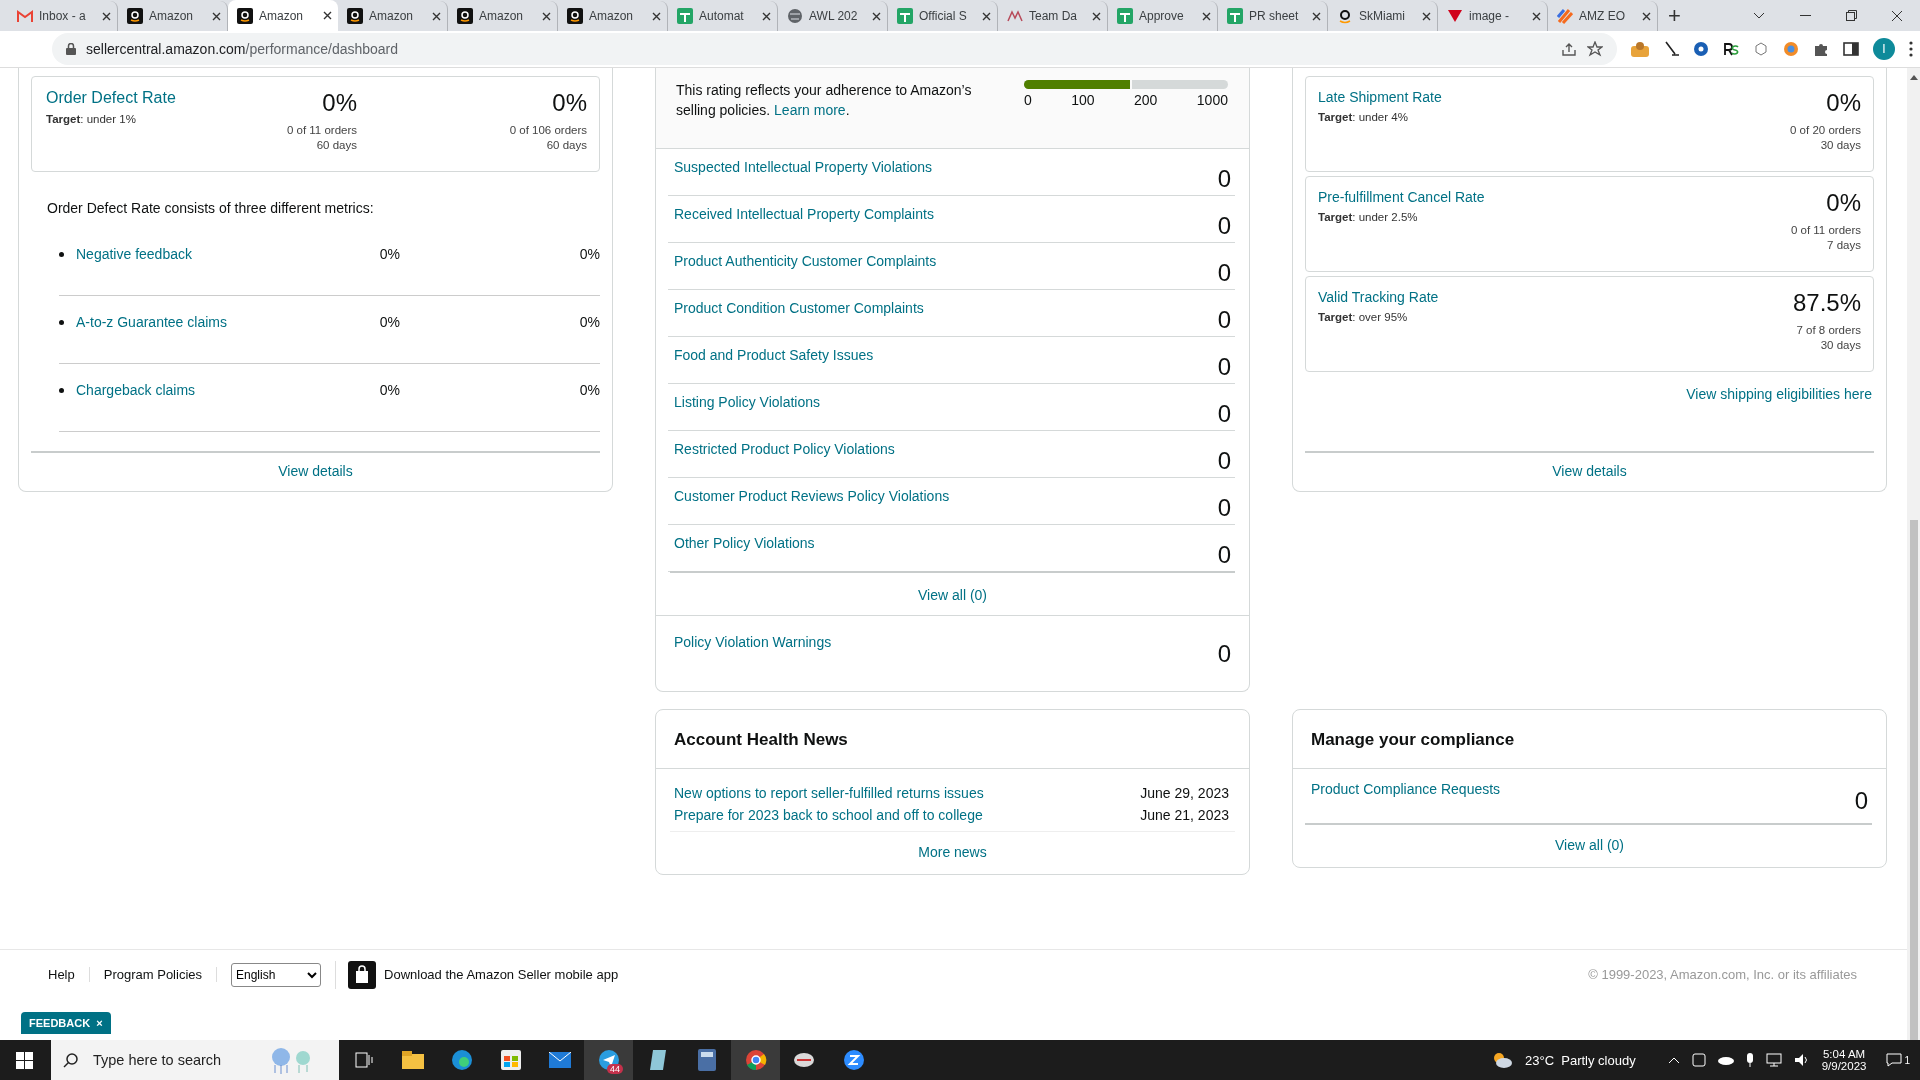 Image resolution: width=1920 pixels, height=1080 pixels. What do you see at coordinates (1184, 815) in the screenshot?
I see `news-date: June 21, 2023` at bounding box center [1184, 815].